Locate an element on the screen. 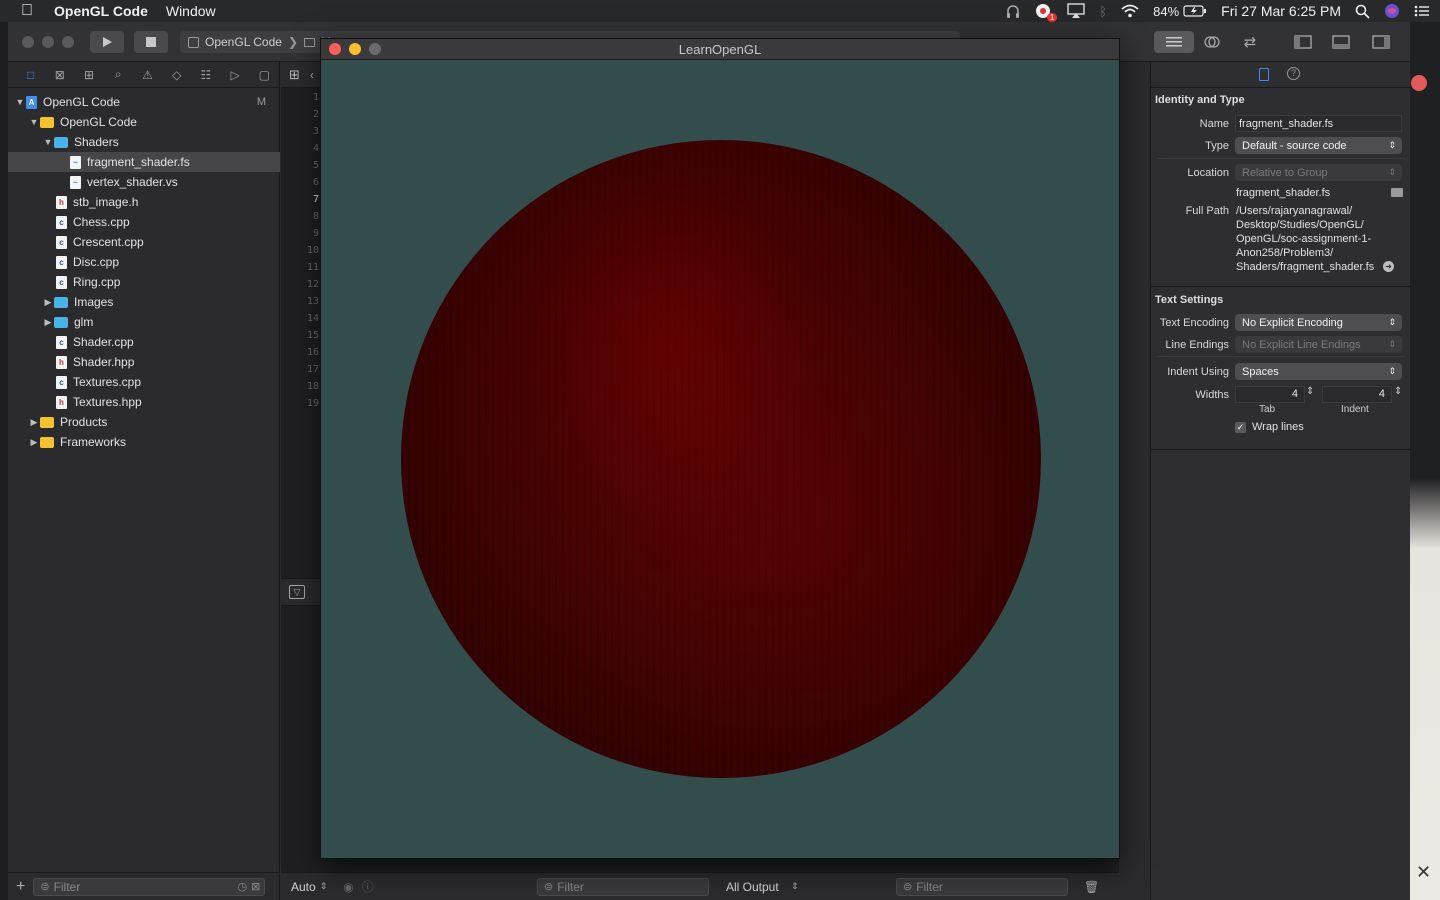 The height and width of the screenshot is (900, 1440). breakpoint-icon: ▷ is located at coordinates (235, 75).